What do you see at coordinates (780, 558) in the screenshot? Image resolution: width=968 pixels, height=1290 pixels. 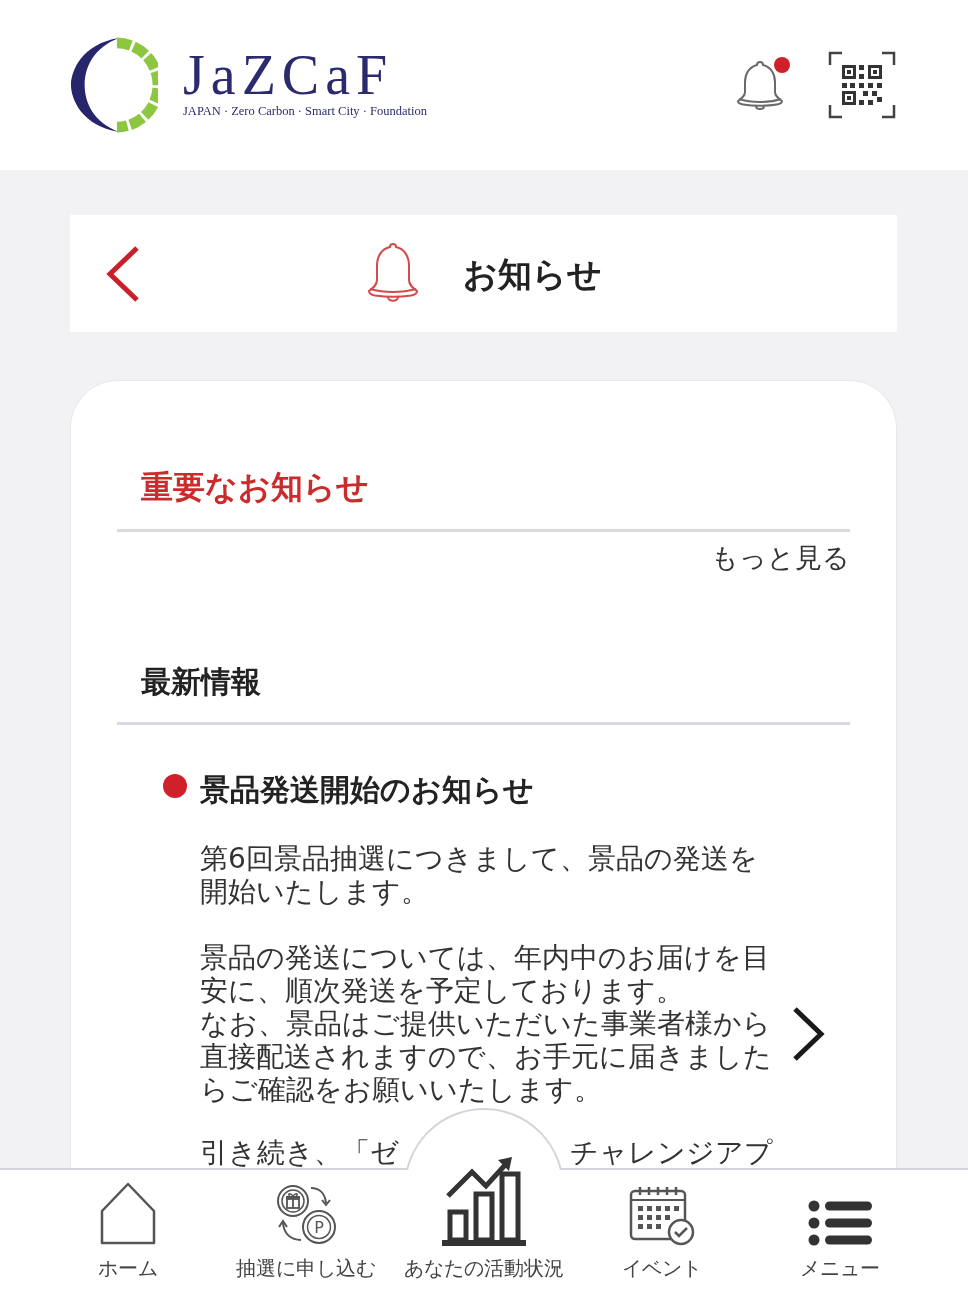 I see `more-link: もっと見る` at bounding box center [780, 558].